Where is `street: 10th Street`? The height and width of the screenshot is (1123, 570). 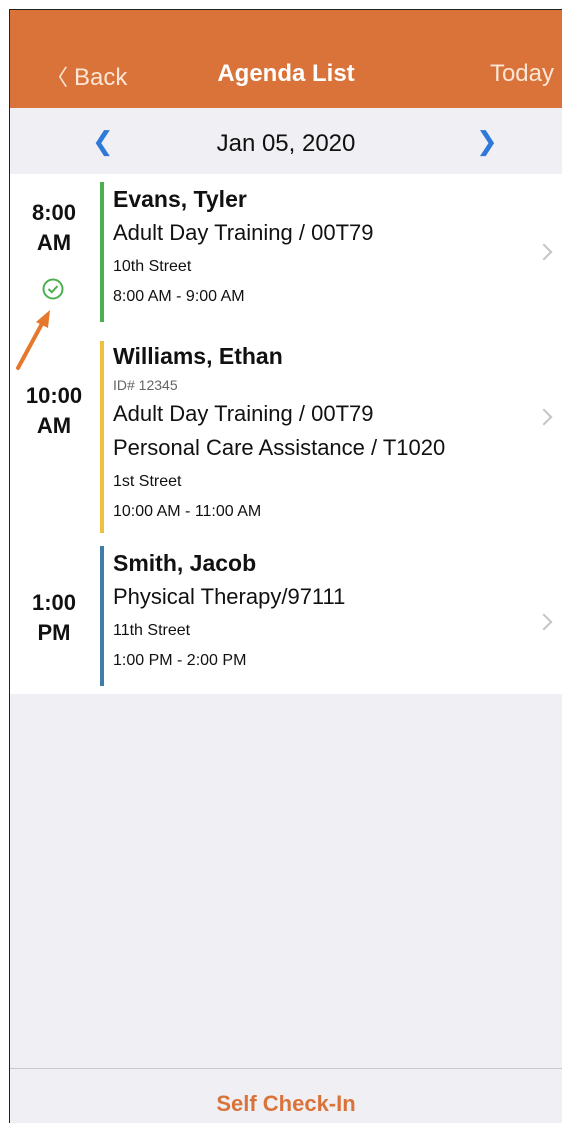 street: 10th Street is located at coordinates (152, 266).